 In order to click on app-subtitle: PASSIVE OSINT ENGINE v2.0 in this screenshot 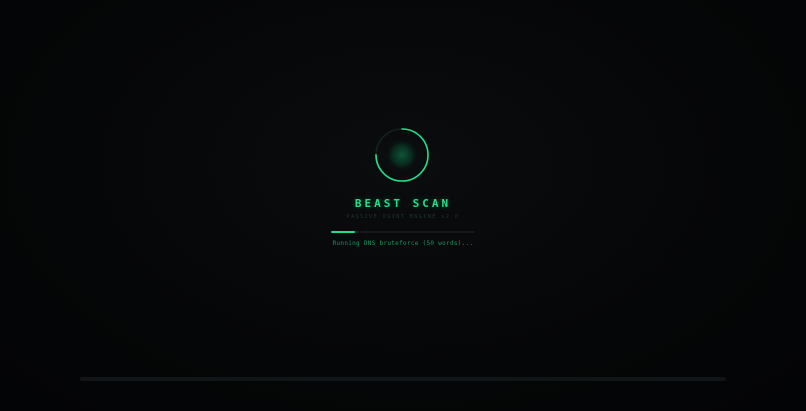, I will do `click(403, 217)`.